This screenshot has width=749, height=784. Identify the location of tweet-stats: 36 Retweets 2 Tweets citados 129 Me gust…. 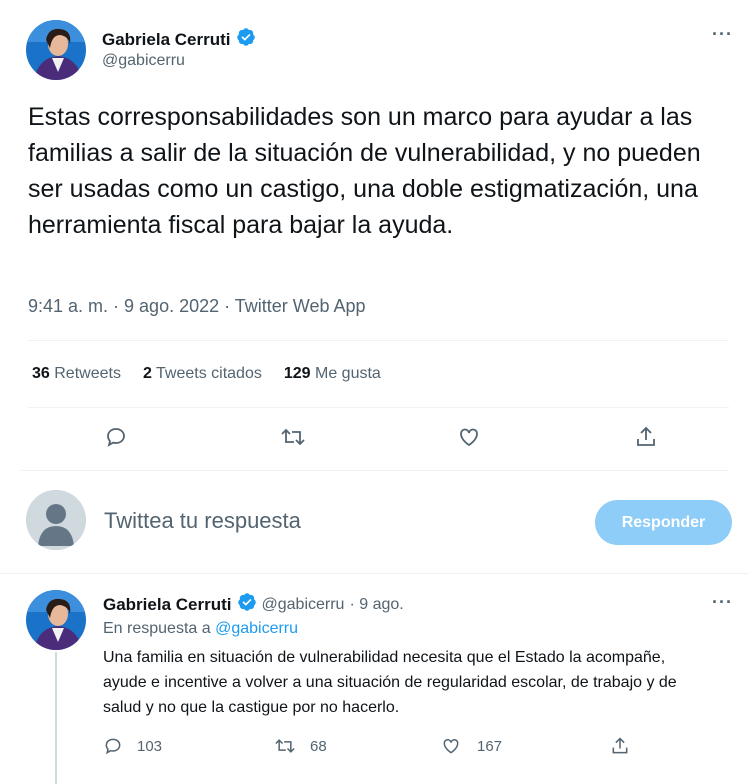
(206, 374).